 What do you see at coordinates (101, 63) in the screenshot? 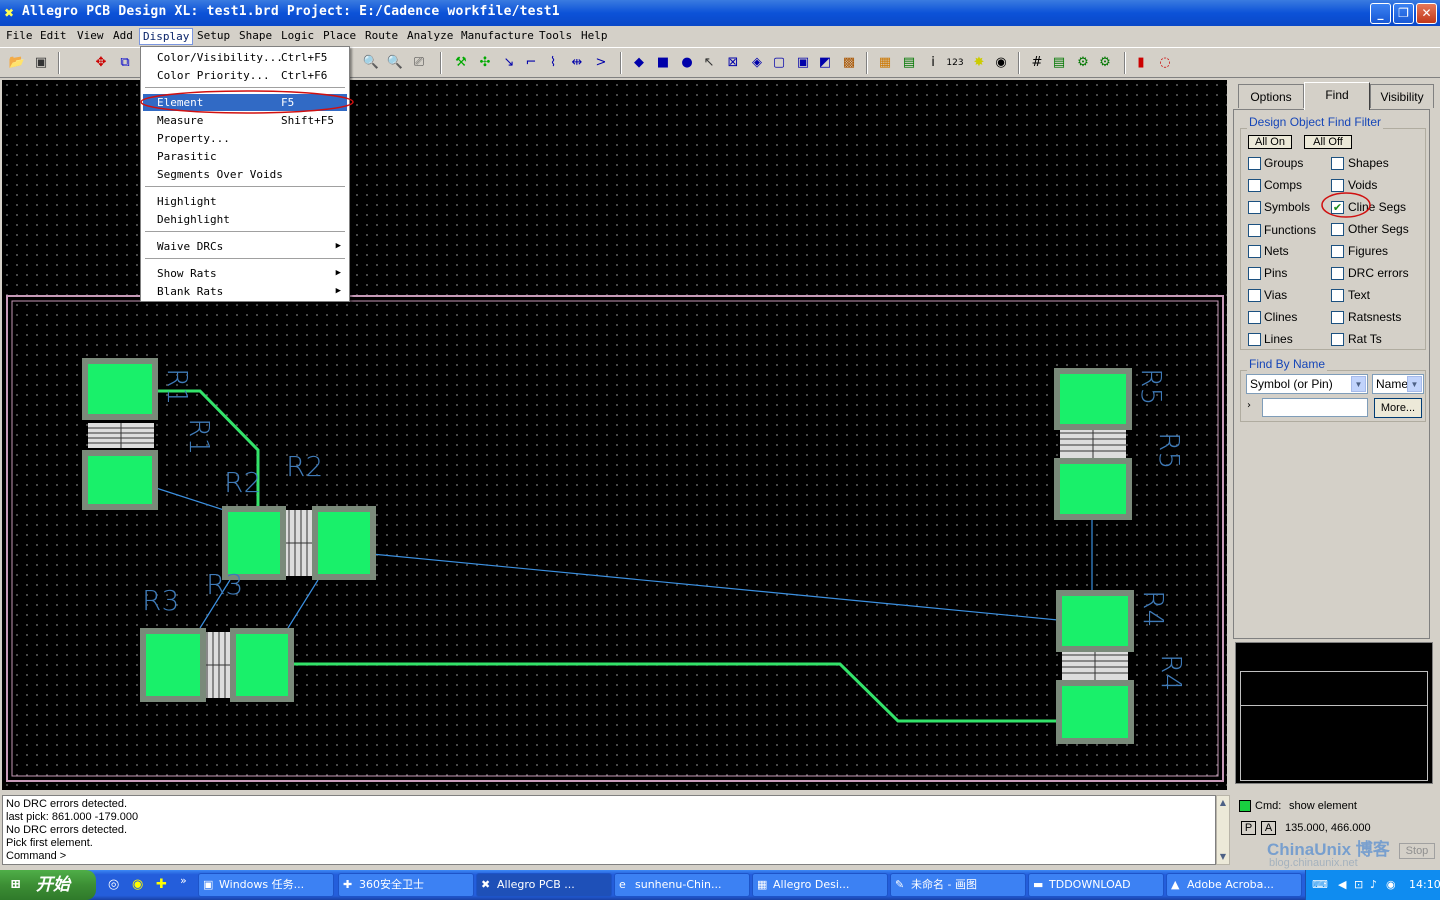
I see `move-icon: ✥` at bounding box center [101, 63].